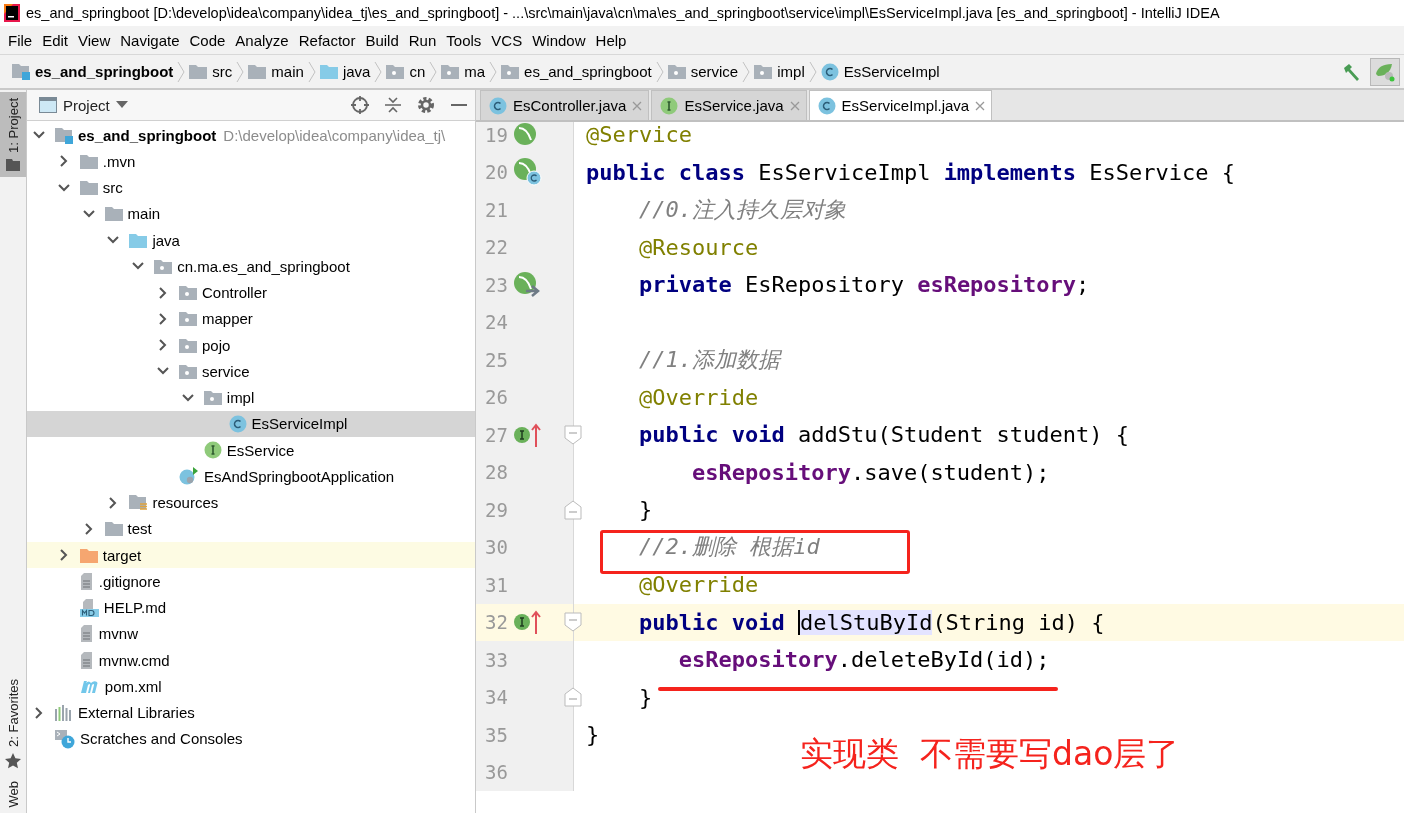 This screenshot has height=813, width=1404. What do you see at coordinates (299, 476) in the screenshot?
I see `tree-item-label: EsAndSpringbootApplication` at bounding box center [299, 476].